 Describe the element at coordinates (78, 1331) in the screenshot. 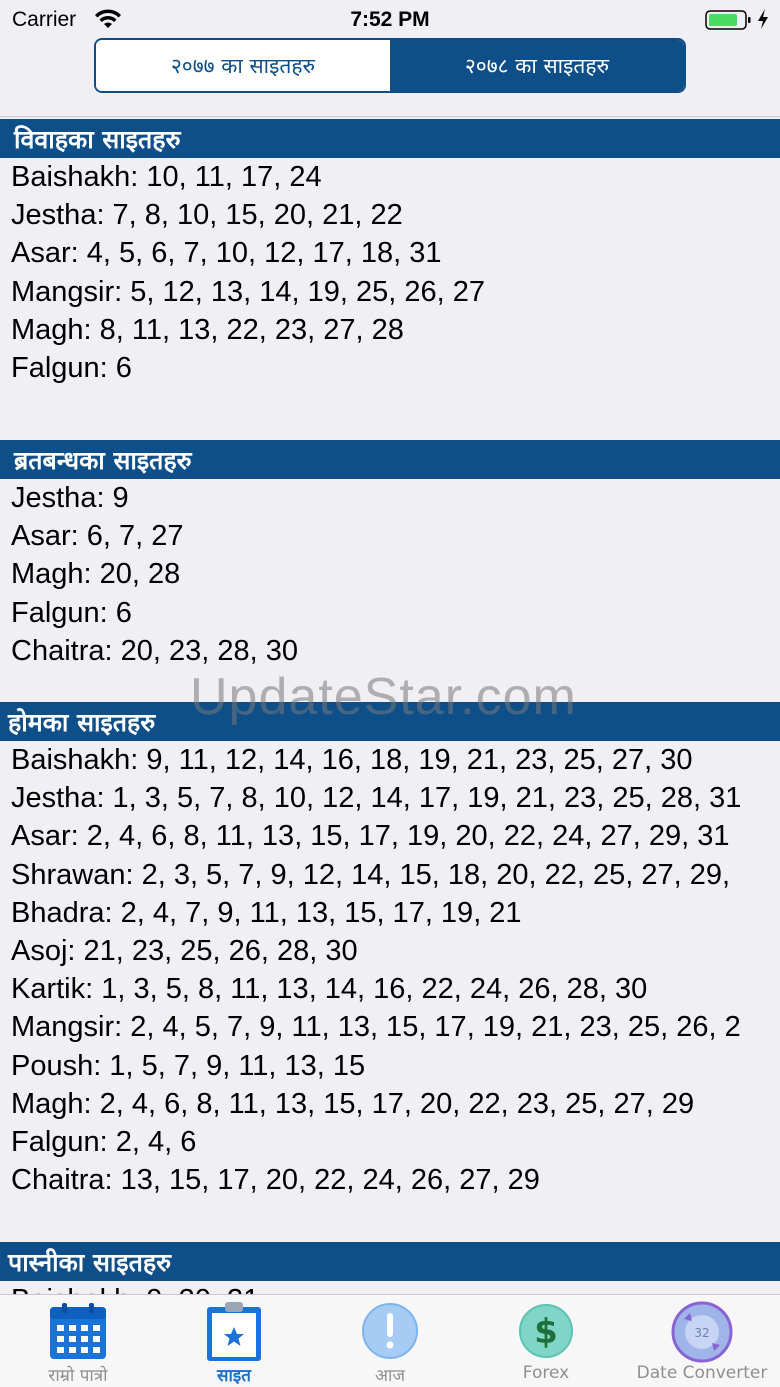

I see `calendar-icon` at that location.